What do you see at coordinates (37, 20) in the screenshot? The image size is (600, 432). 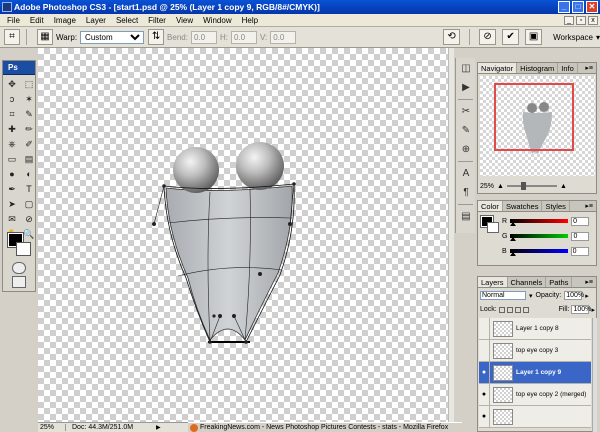 I see `menu-edit: Edit` at bounding box center [37, 20].